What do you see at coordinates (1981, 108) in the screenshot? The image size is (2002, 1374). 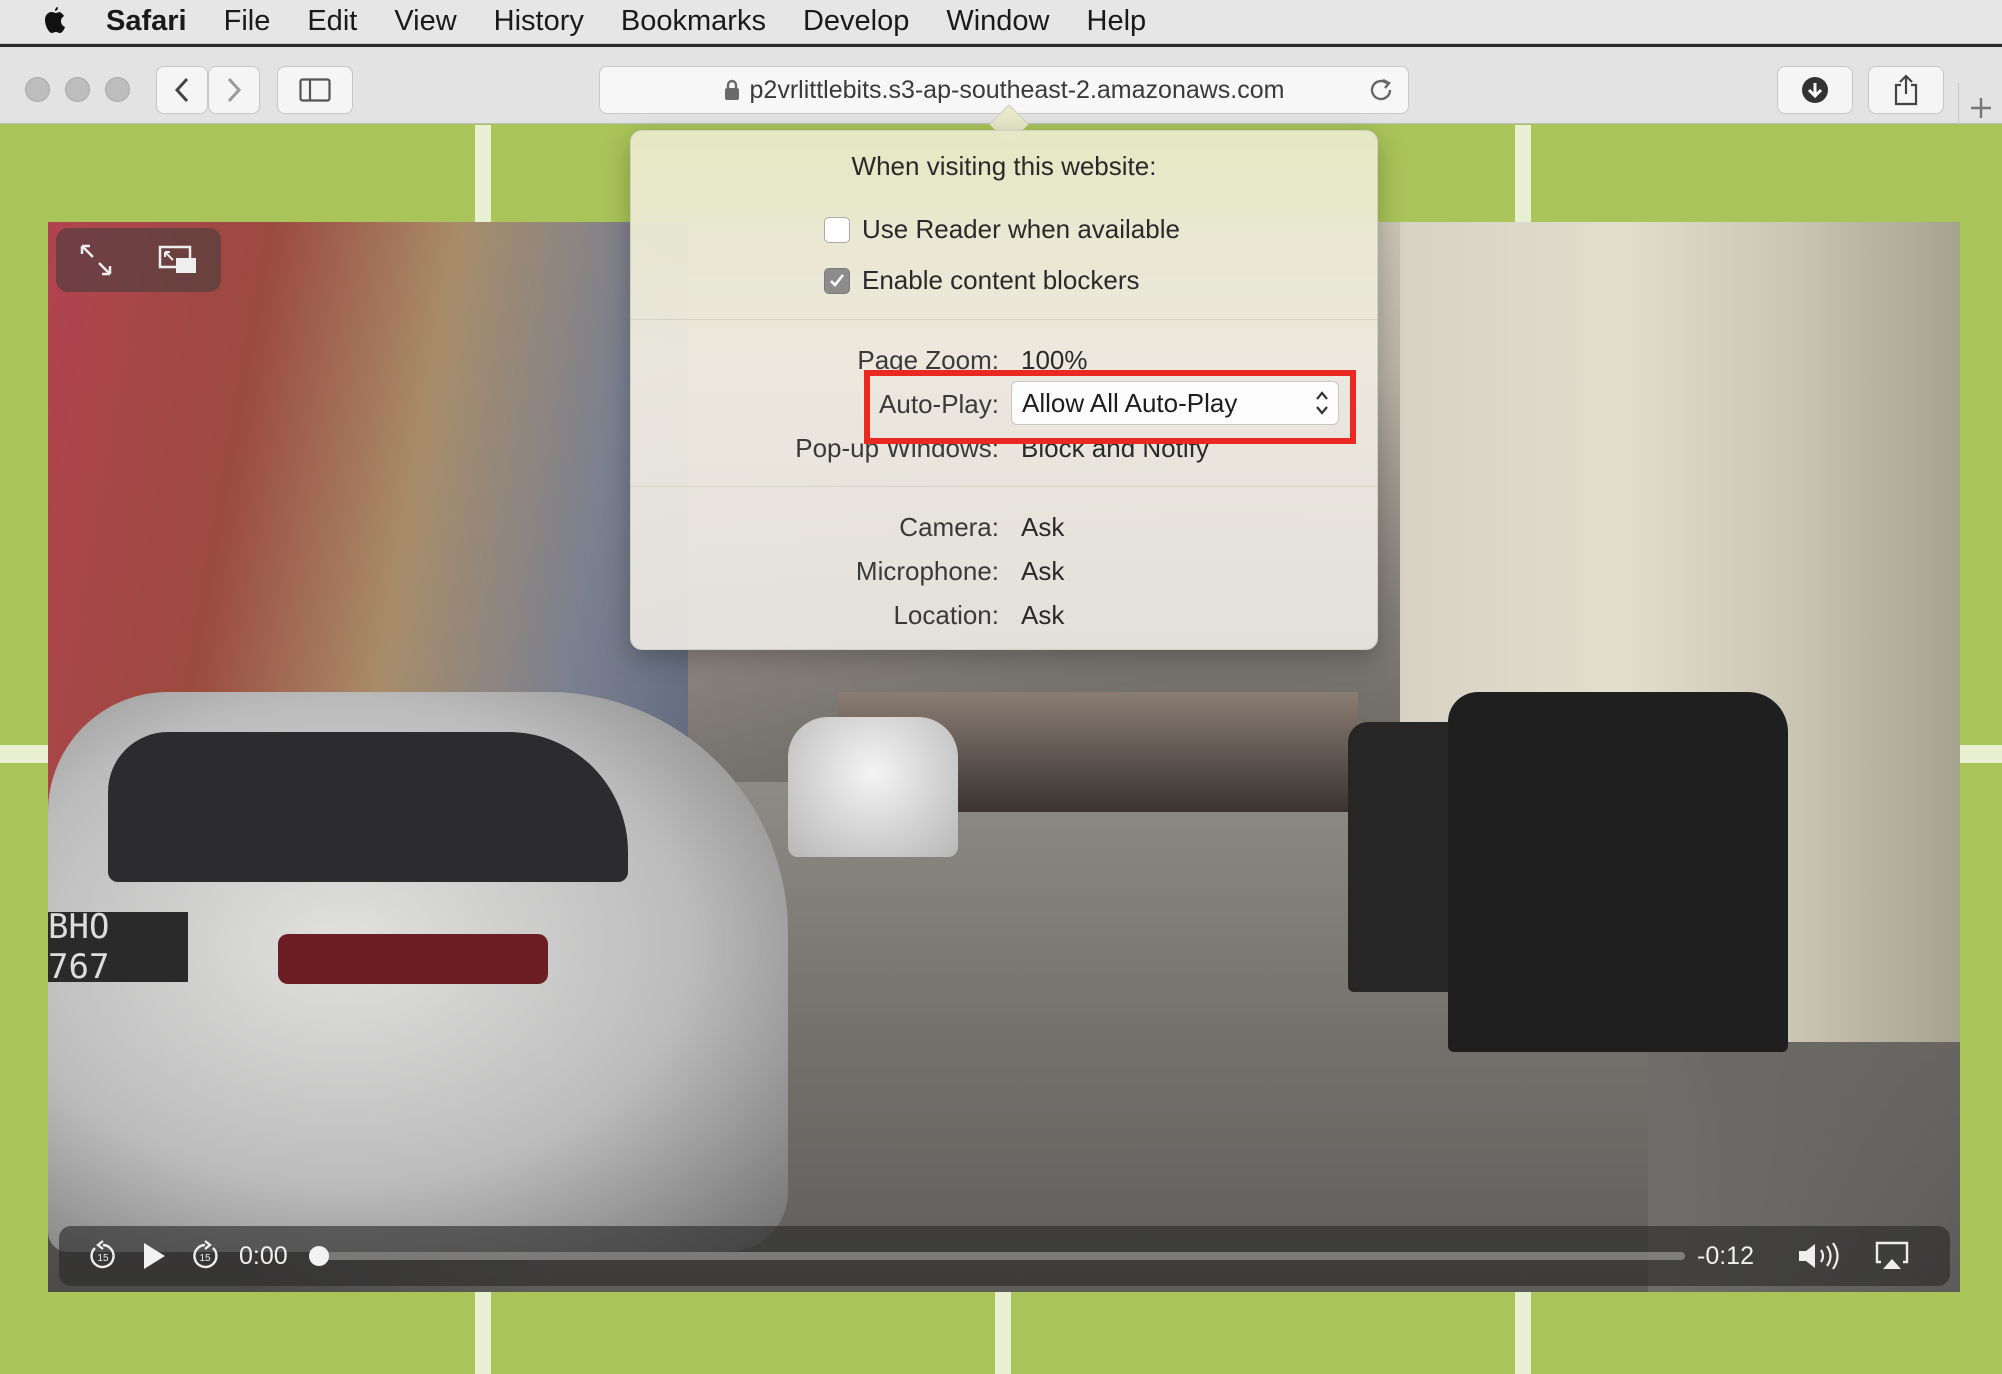 I see `plus-icon` at bounding box center [1981, 108].